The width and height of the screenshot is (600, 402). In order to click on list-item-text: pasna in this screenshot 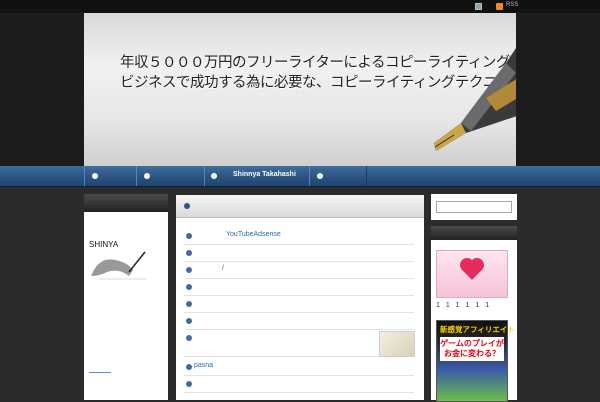, I will do `click(203, 365)`.